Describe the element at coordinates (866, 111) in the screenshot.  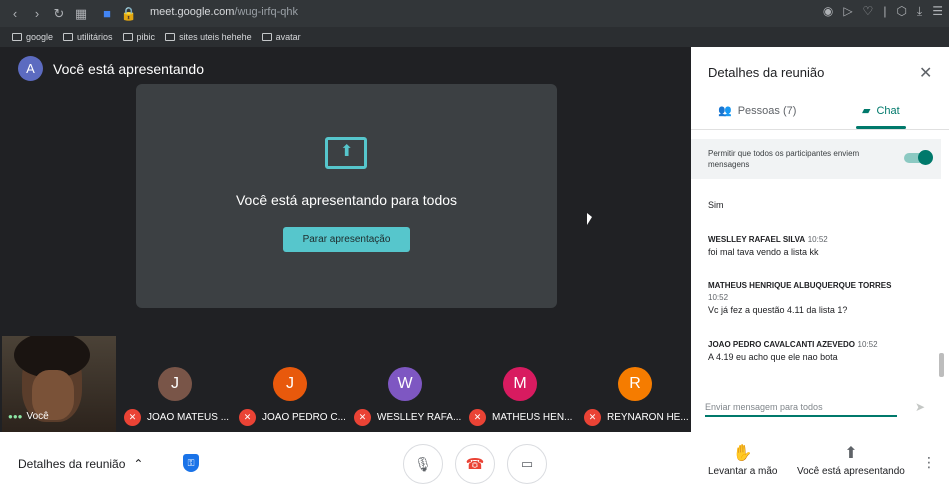
I see `chat-icon: ▰` at that location.